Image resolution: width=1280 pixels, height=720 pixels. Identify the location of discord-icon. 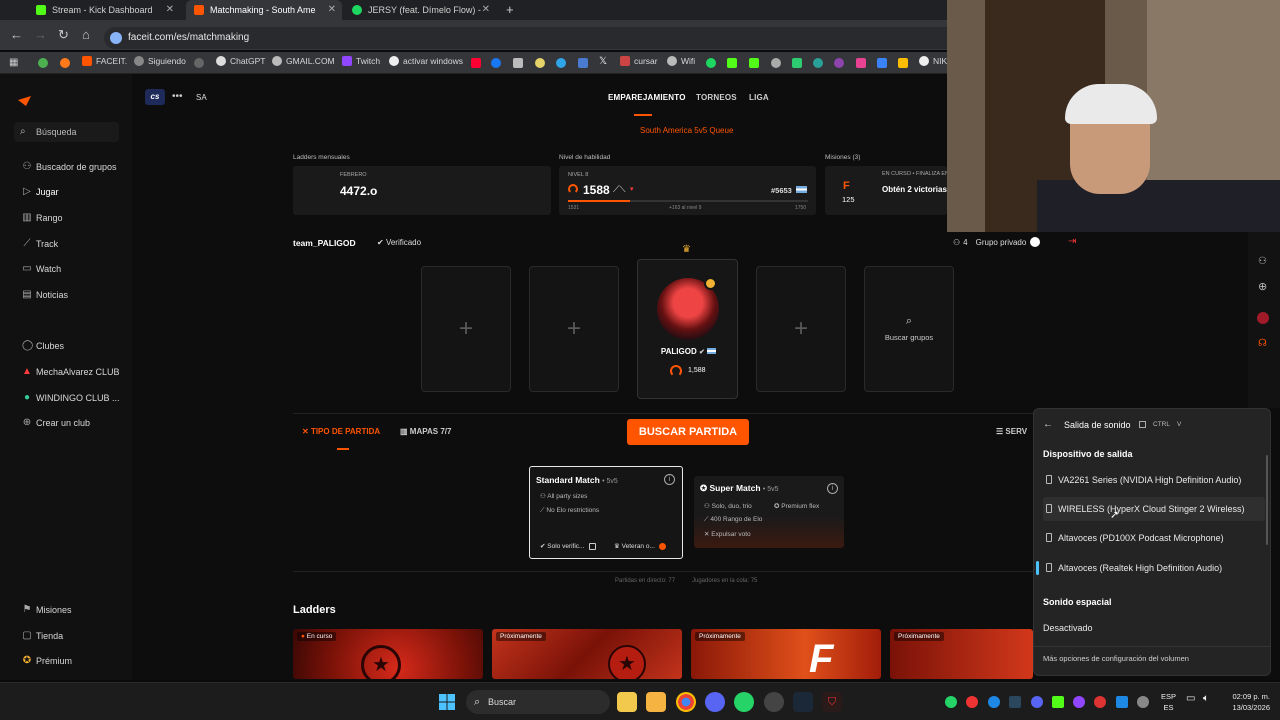
(715, 702).